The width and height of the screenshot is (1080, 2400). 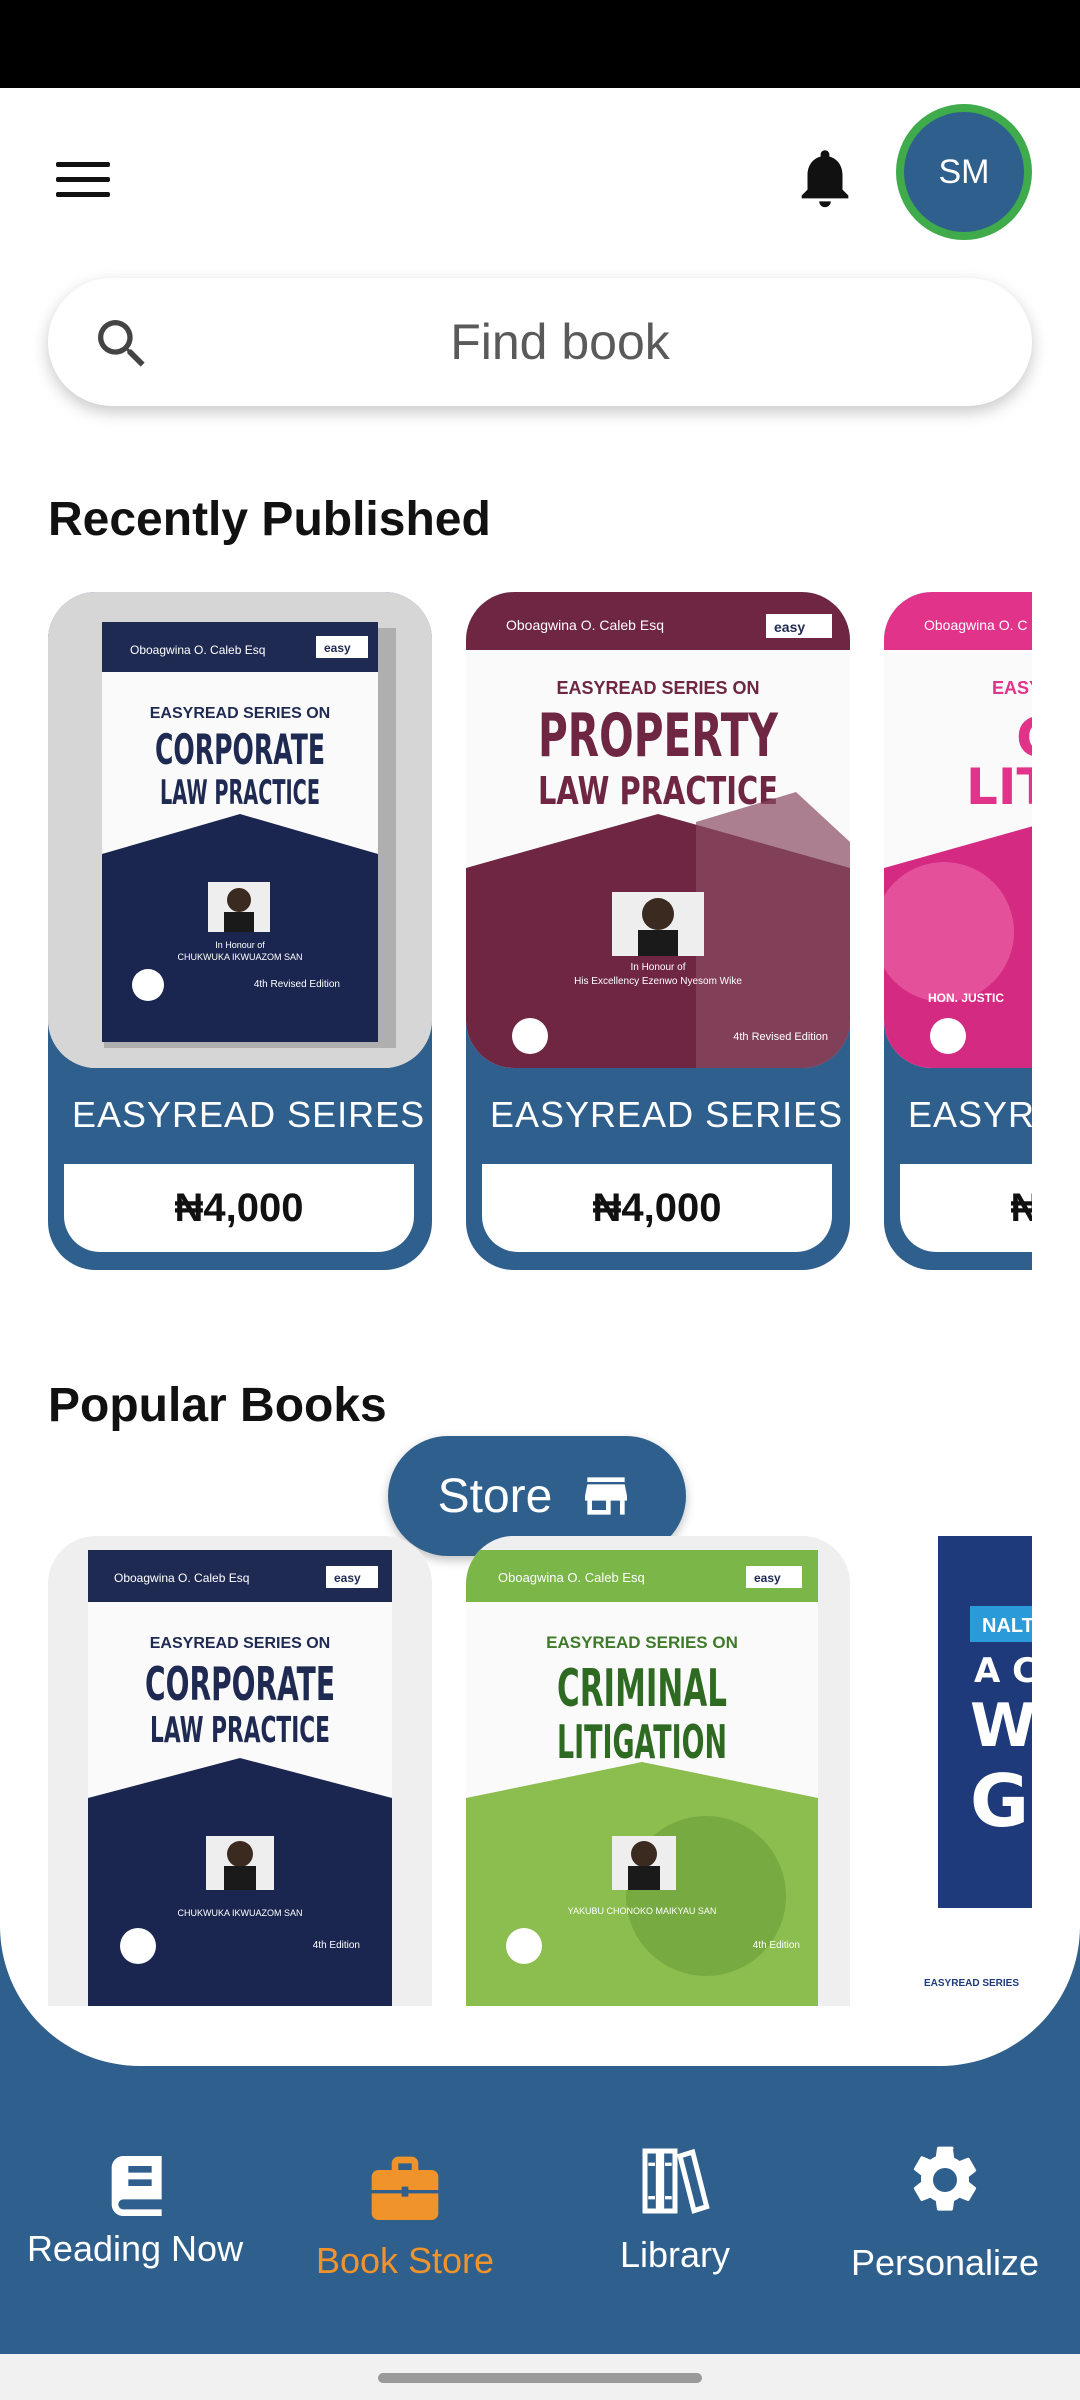 What do you see at coordinates (606, 1496) in the screenshot?
I see `storefront-icon` at bounding box center [606, 1496].